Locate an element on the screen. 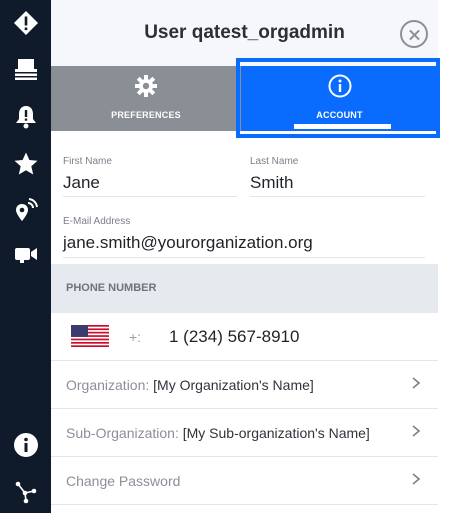 Image resolution: width=452 pixels, height=514 pixels. account-tab-highlight is located at coordinates (338, 98).